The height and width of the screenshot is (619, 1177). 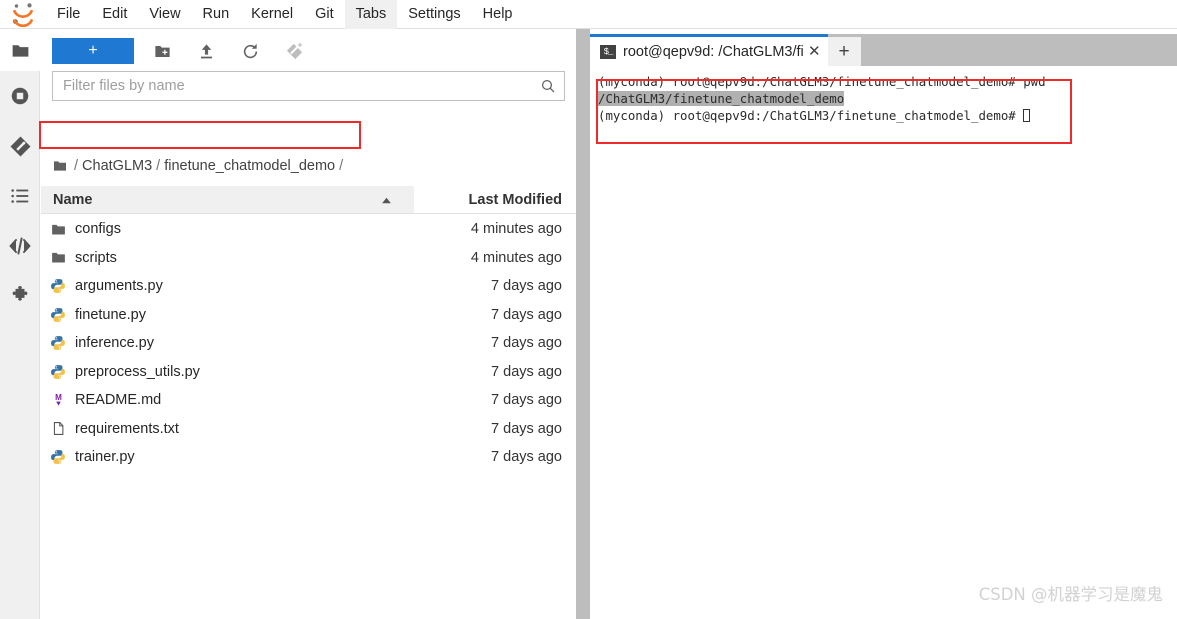 I want to click on file-list-item: M README.md 7 days ago, so click(x=308, y=400).